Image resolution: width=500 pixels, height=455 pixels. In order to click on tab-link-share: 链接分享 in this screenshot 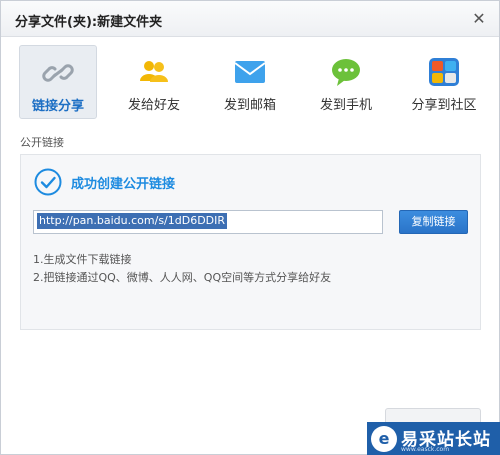, I will do `click(58, 82)`.